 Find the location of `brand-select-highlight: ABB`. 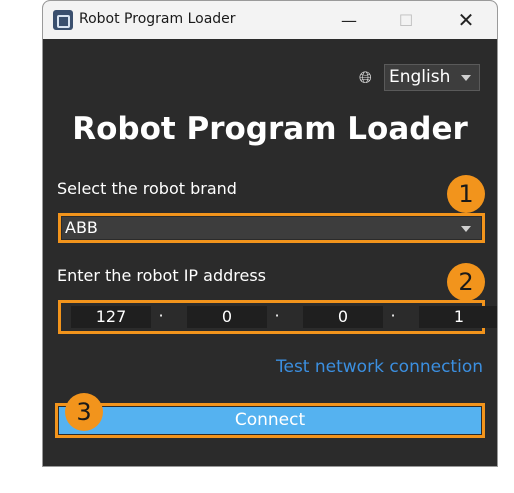

brand-select-highlight: ABB is located at coordinates (271, 228).